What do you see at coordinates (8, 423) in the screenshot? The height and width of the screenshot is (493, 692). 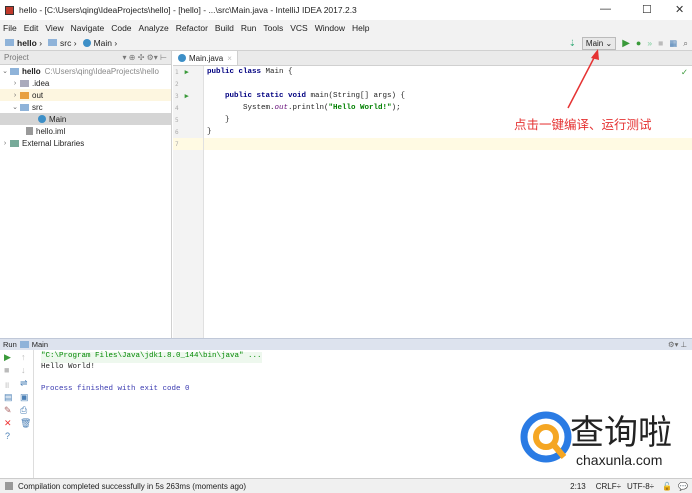 I see `close-icon: ✕` at bounding box center [8, 423].